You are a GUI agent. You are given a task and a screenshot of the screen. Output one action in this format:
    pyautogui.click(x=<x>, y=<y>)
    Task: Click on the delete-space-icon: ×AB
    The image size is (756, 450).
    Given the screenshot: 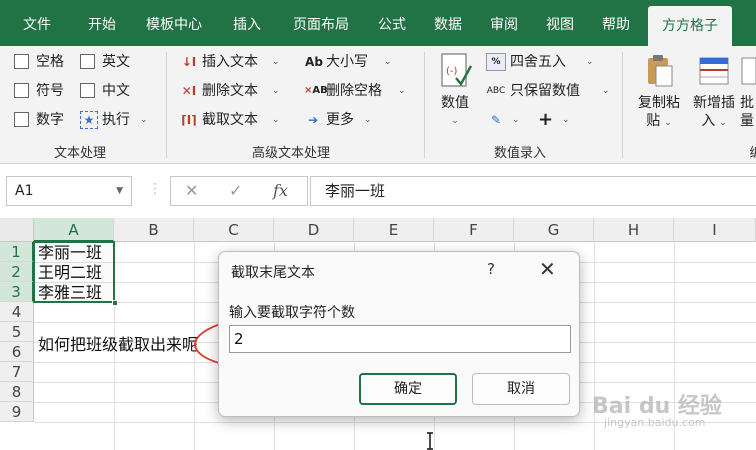 What is the action you would take?
    pyautogui.click(x=316, y=90)
    